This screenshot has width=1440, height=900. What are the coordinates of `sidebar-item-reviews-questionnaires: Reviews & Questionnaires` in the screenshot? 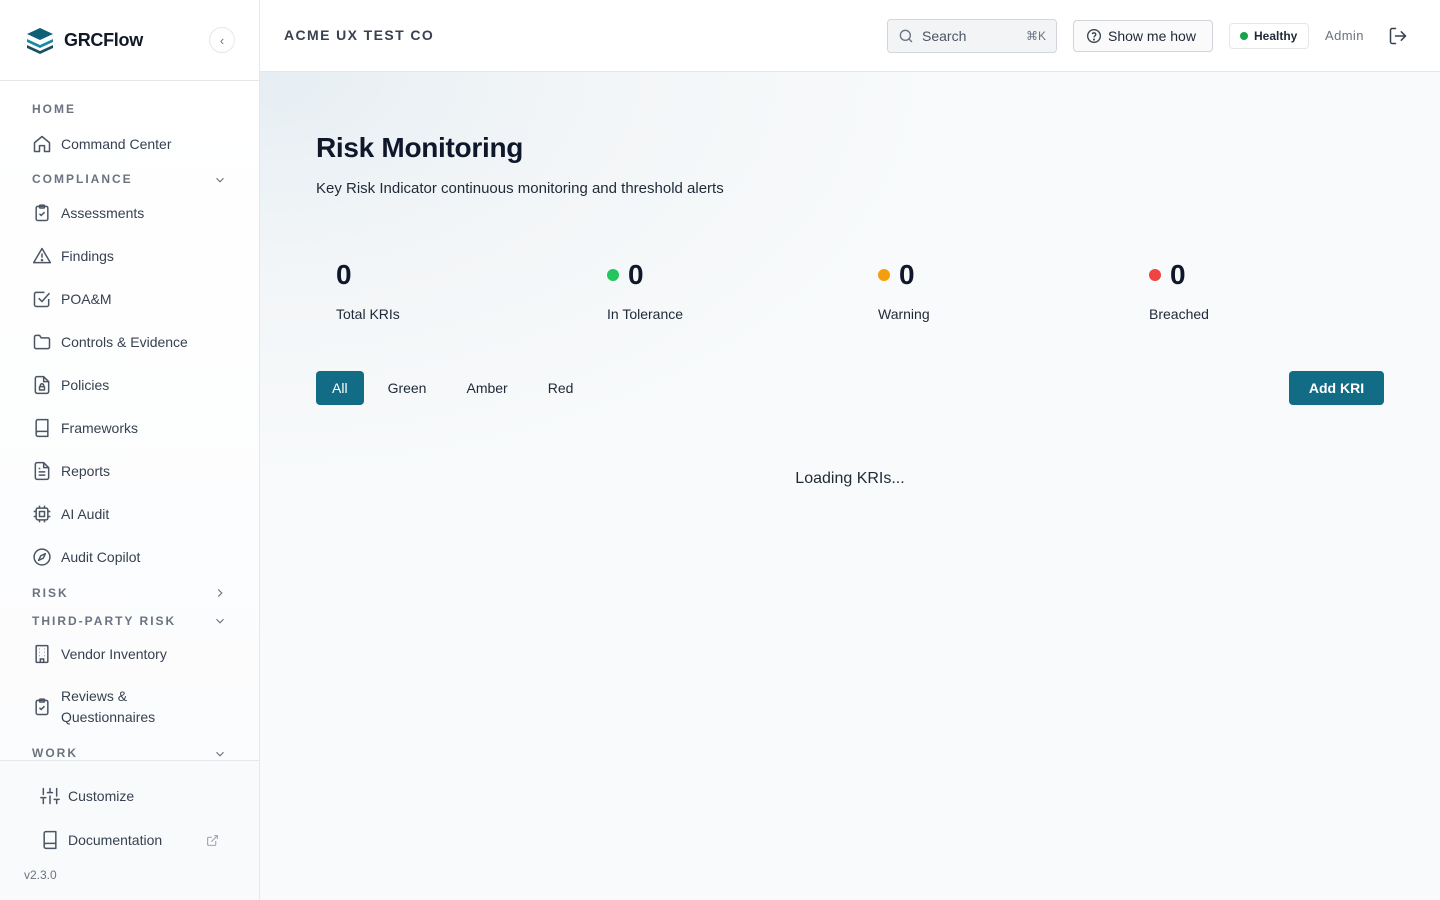 It's located at (93, 707).